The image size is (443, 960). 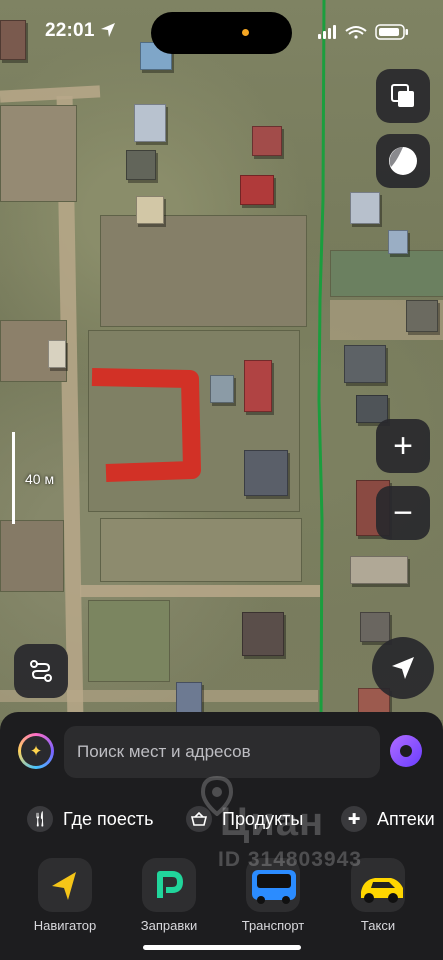 I want to click on route-icon, so click(x=41, y=671).